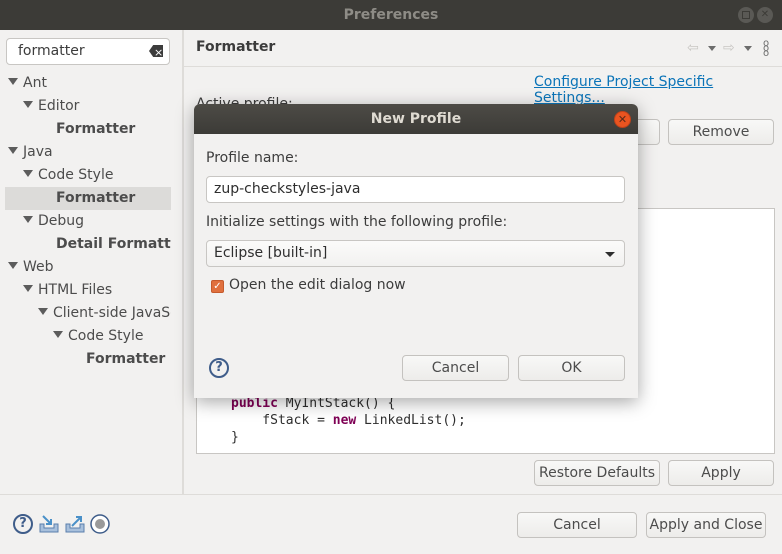  I want to click on filter-input: formatter, so click(88, 51).